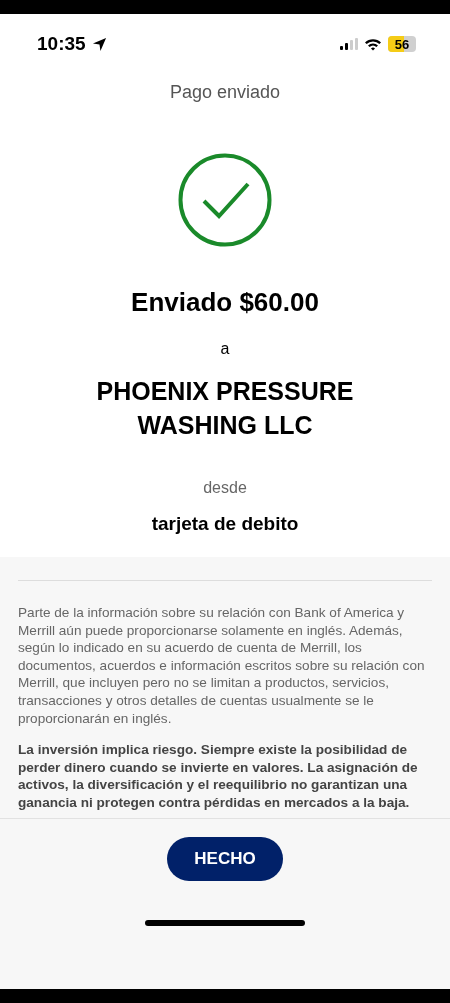 This screenshot has height=1003, width=450. What do you see at coordinates (61, 44) in the screenshot?
I see `clock-time: 10:35` at bounding box center [61, 44].